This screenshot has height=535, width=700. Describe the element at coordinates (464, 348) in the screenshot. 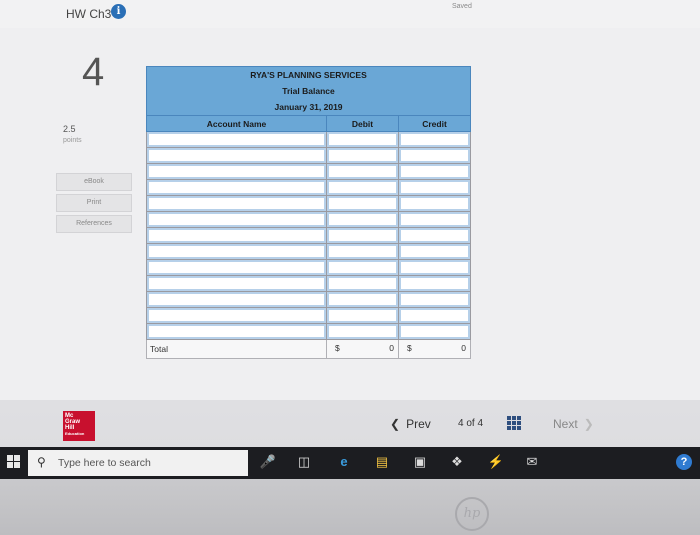

I see `credit-total: 0` at that location.